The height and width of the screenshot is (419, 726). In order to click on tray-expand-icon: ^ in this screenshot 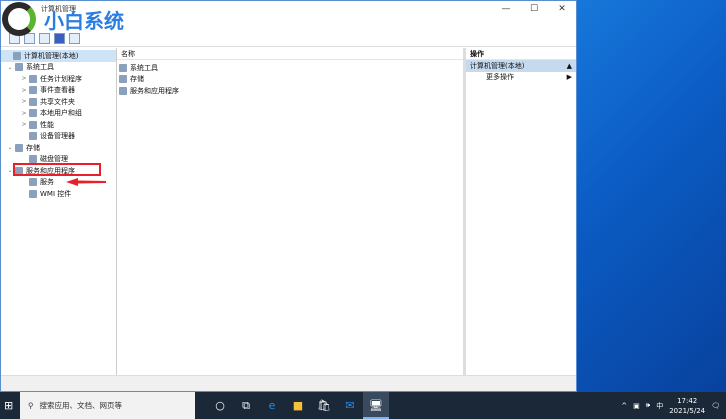, I will do `click(624, 406)`.